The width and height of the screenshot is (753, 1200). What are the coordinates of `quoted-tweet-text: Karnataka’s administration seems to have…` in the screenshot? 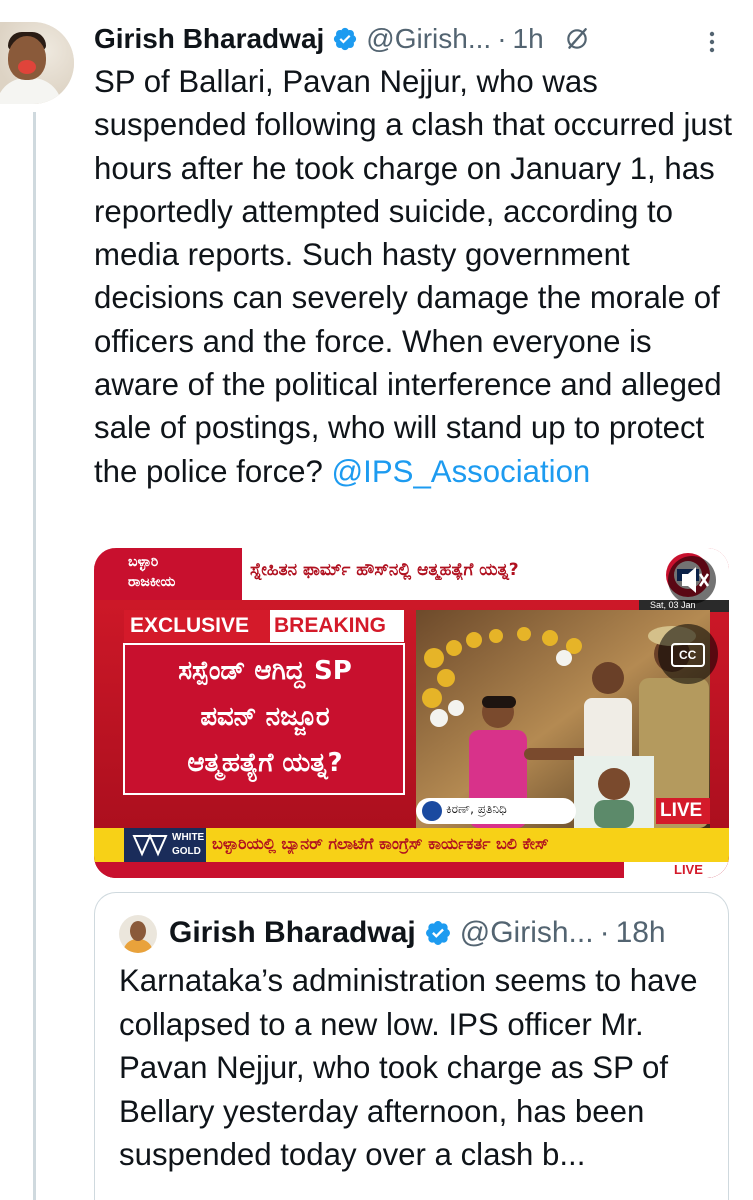 It's located at (408, 1067).